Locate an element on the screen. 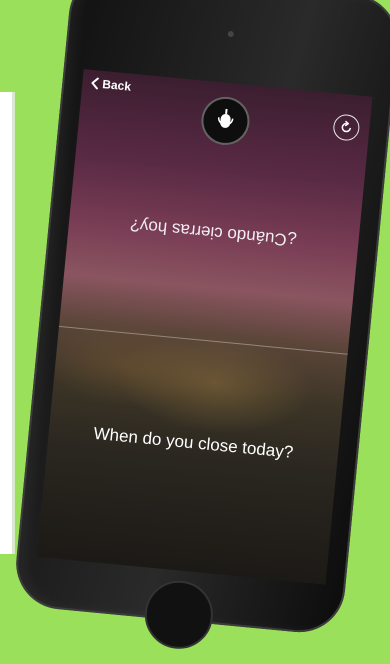 Image resolution: width=390 pixels, height=664 pixels. refresh-button is located at coordinates (346, 127).